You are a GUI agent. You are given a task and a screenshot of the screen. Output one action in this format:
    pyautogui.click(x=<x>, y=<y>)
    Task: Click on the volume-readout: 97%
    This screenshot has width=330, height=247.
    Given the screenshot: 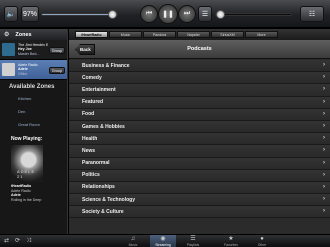 What is the action you would take?
    pyautogui.click(x=30, y=14)
    